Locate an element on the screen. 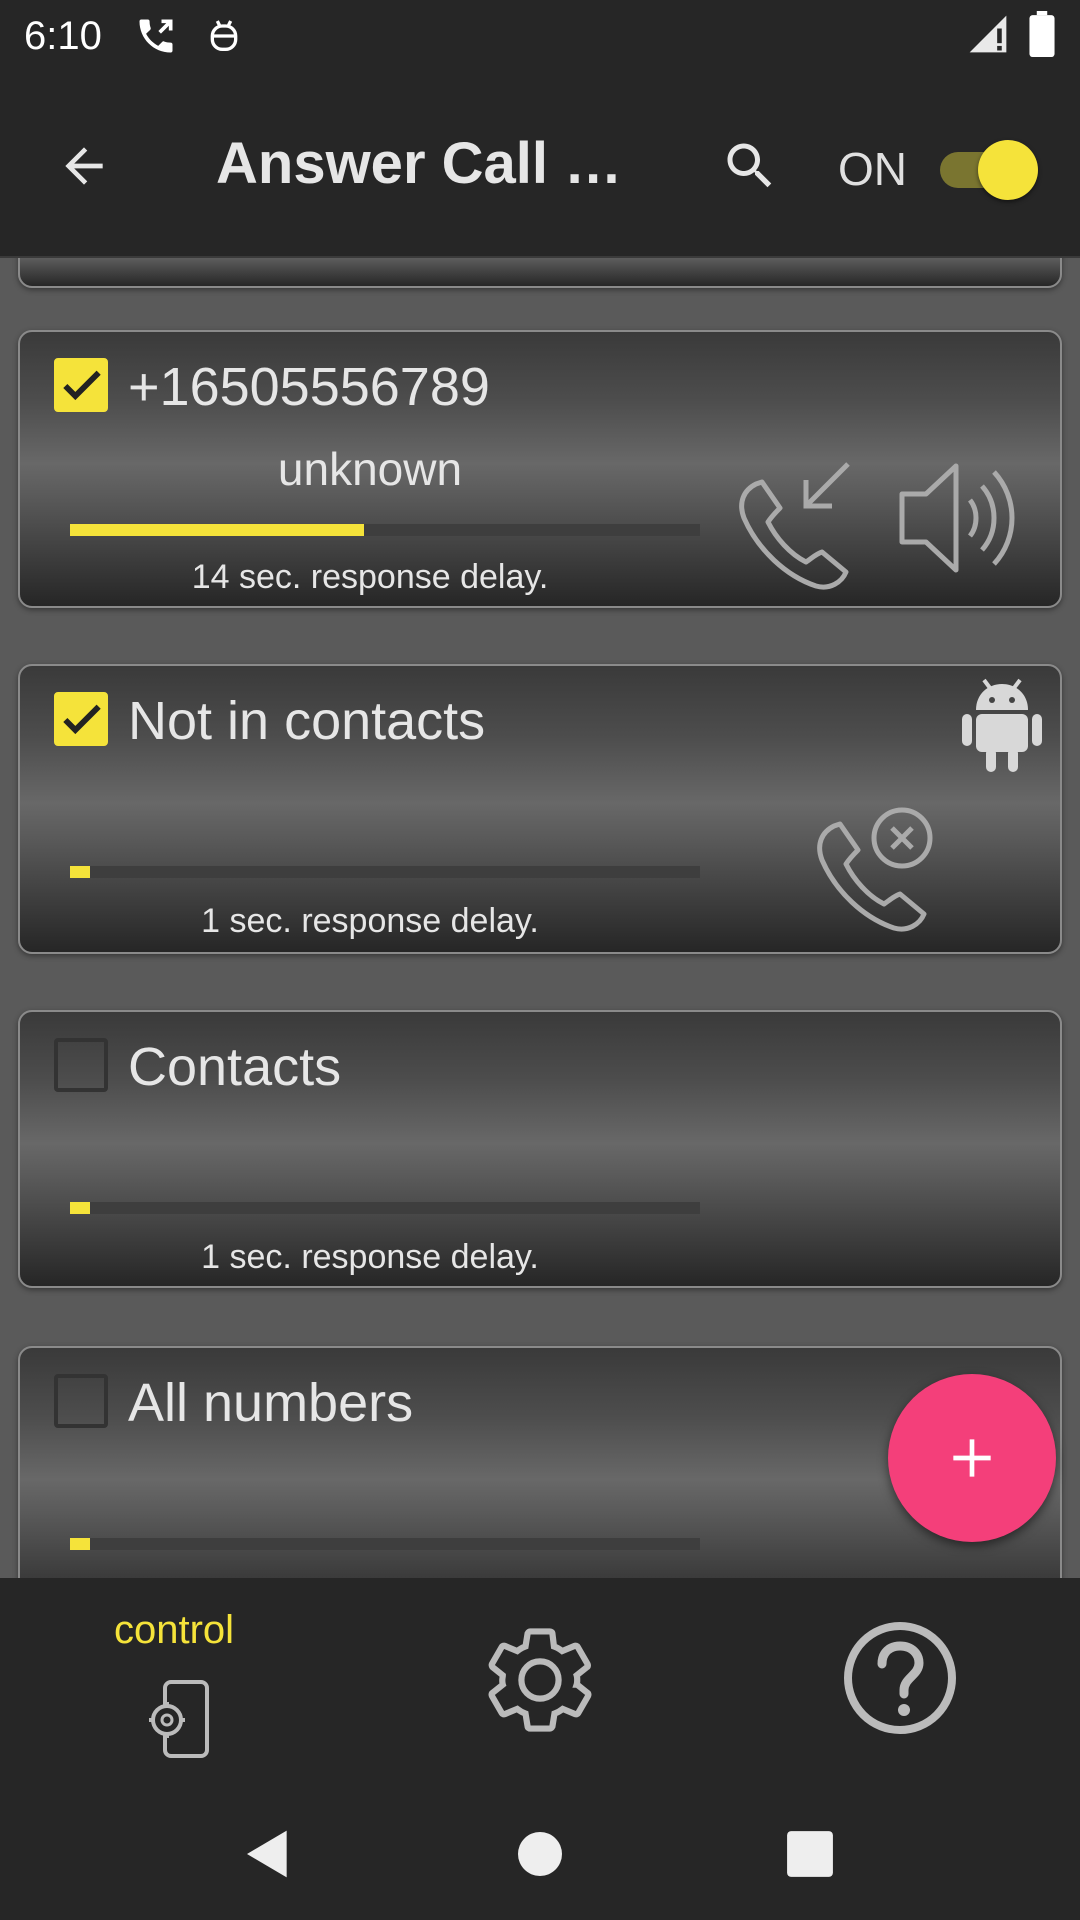  system-navigation is located at coordinates (540, 1849).